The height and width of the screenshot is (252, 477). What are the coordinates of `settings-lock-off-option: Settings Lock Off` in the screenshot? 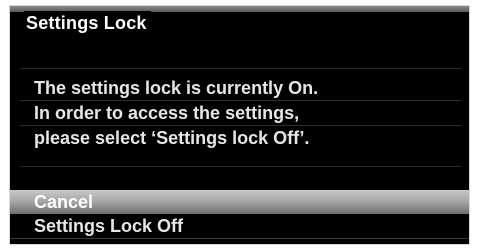 It's located at (239, 226).